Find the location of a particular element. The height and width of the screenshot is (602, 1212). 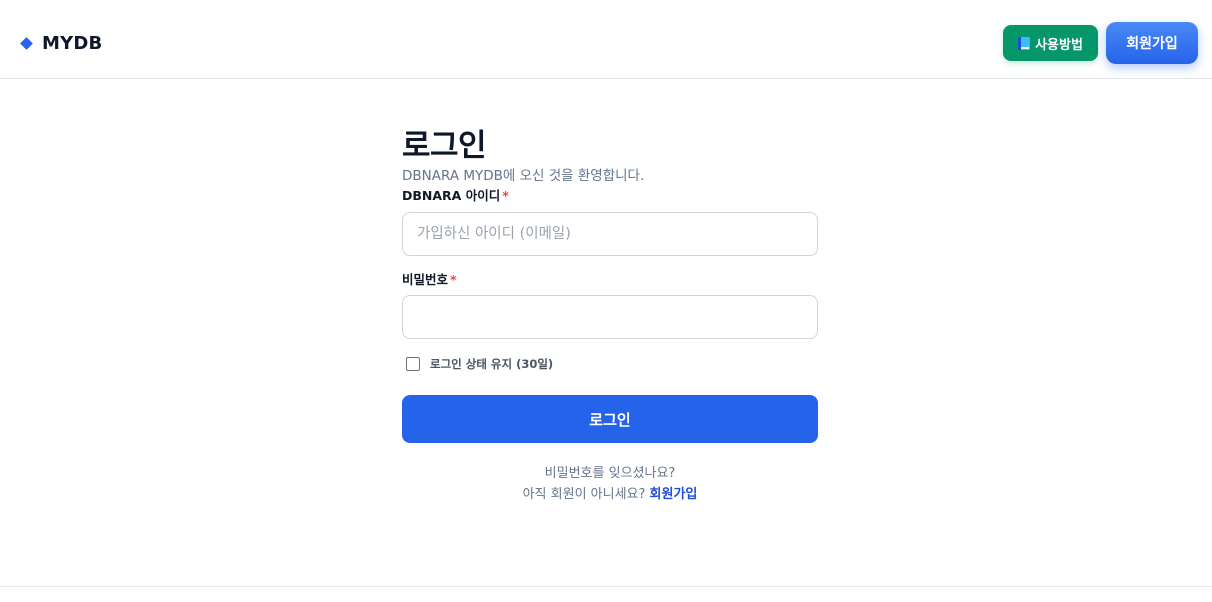

brand-logo: MYDB is located at coordinates (61, 43).